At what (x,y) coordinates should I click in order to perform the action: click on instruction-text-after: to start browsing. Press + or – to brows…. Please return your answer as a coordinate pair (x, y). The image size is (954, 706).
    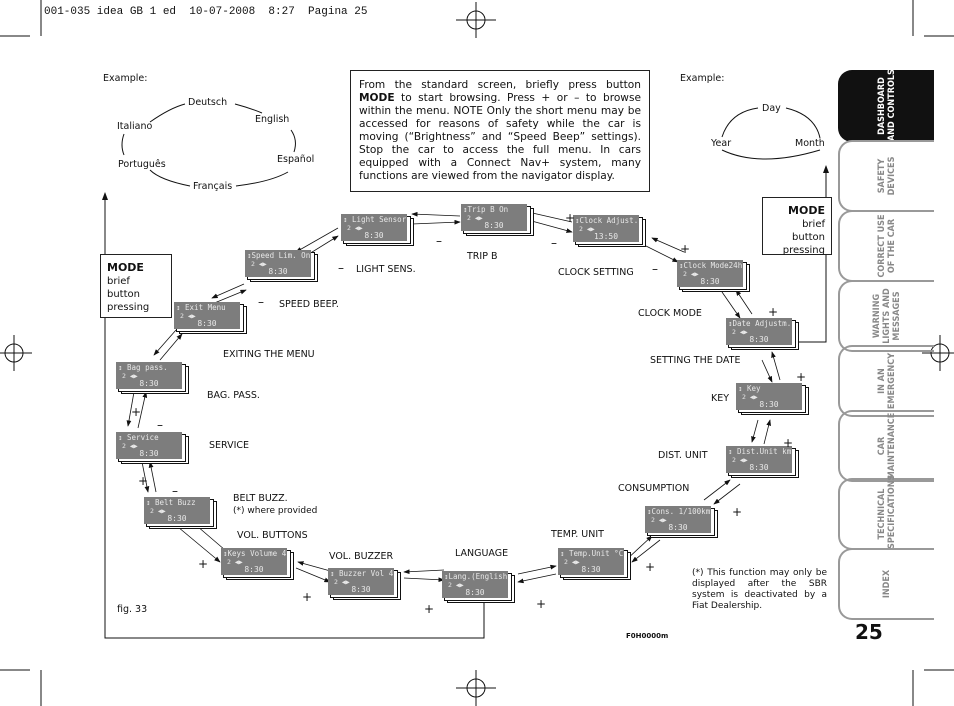
    Looking at the image, I should click on (500, 137).